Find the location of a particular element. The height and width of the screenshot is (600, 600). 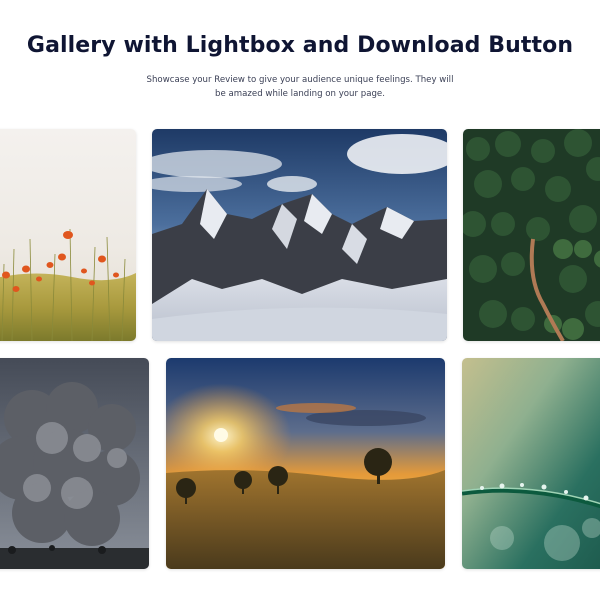

gallery-image-leaf-droplets is located at coordinates (531, 463).